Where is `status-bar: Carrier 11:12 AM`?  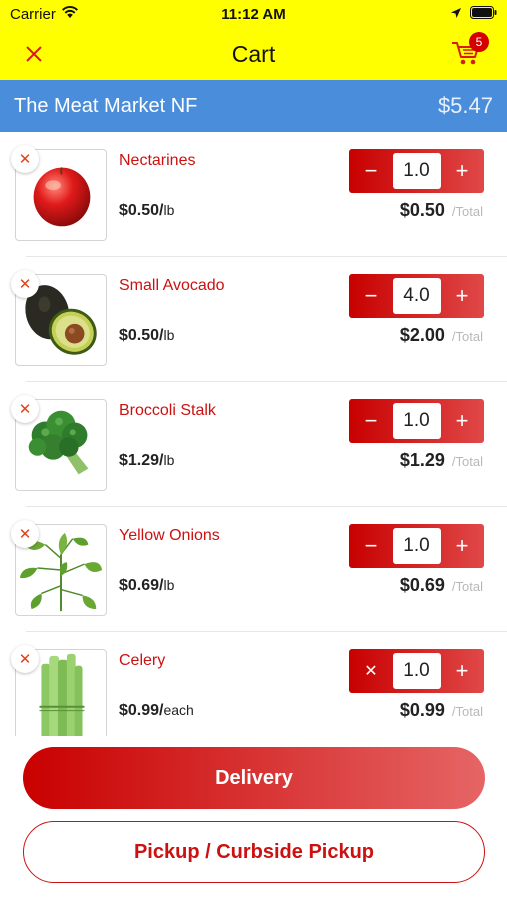
status-bar: Carrier 11:12 AM is located at coordinates (253, 14).